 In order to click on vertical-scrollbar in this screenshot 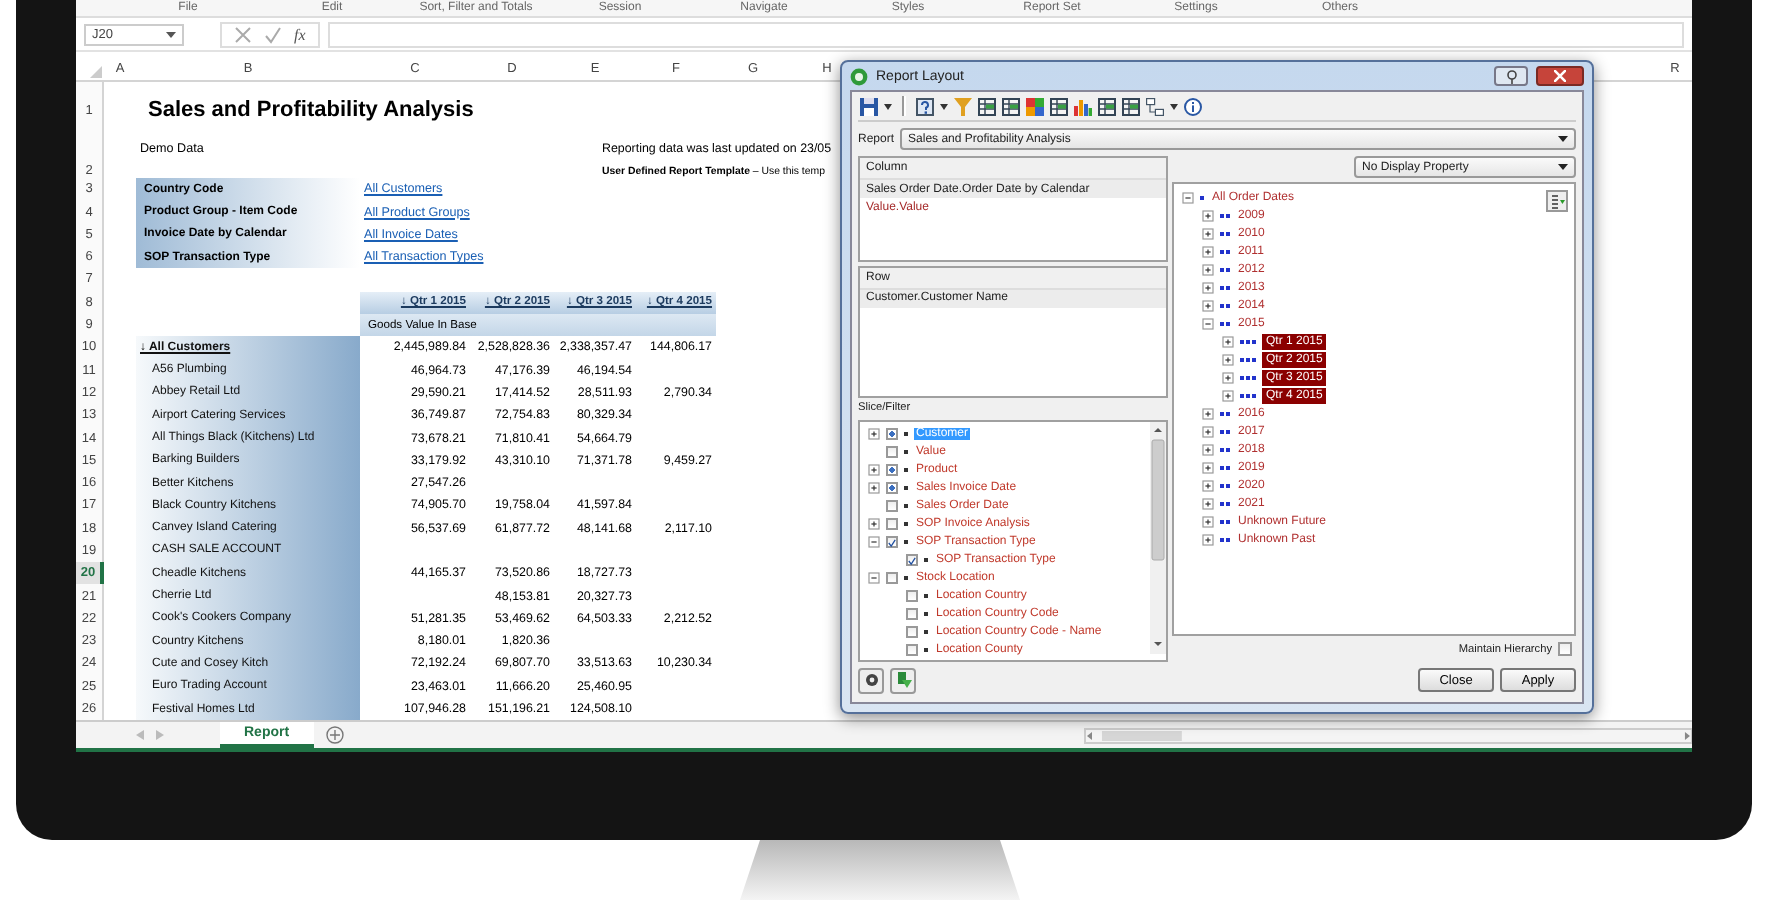, I will do `click(1158, 537)`.